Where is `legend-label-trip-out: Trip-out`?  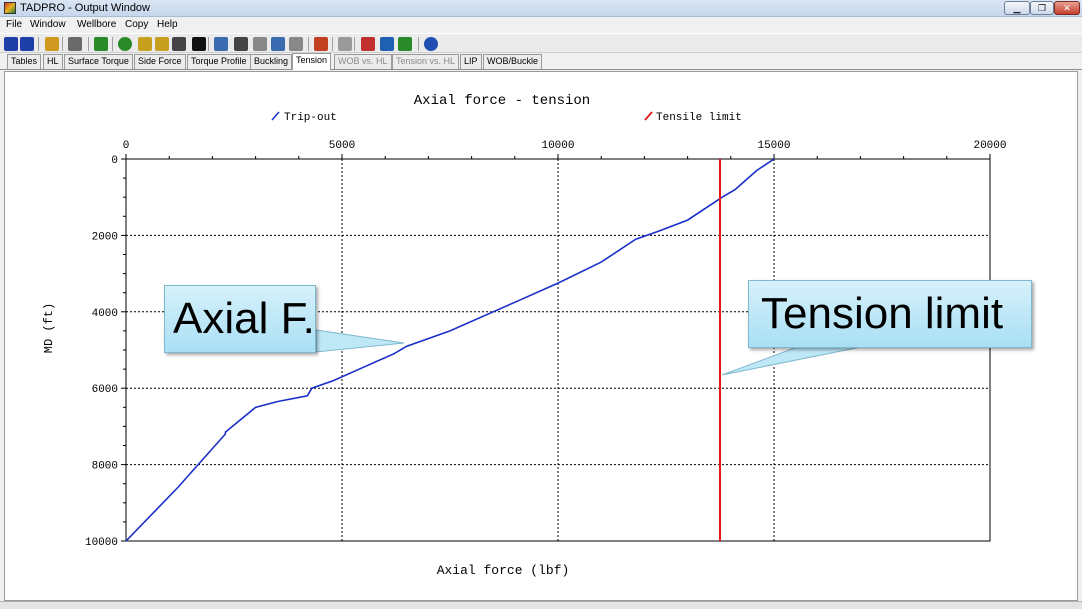
legend-label-trip-out: Trip-out is located at coordinates (310, 118).